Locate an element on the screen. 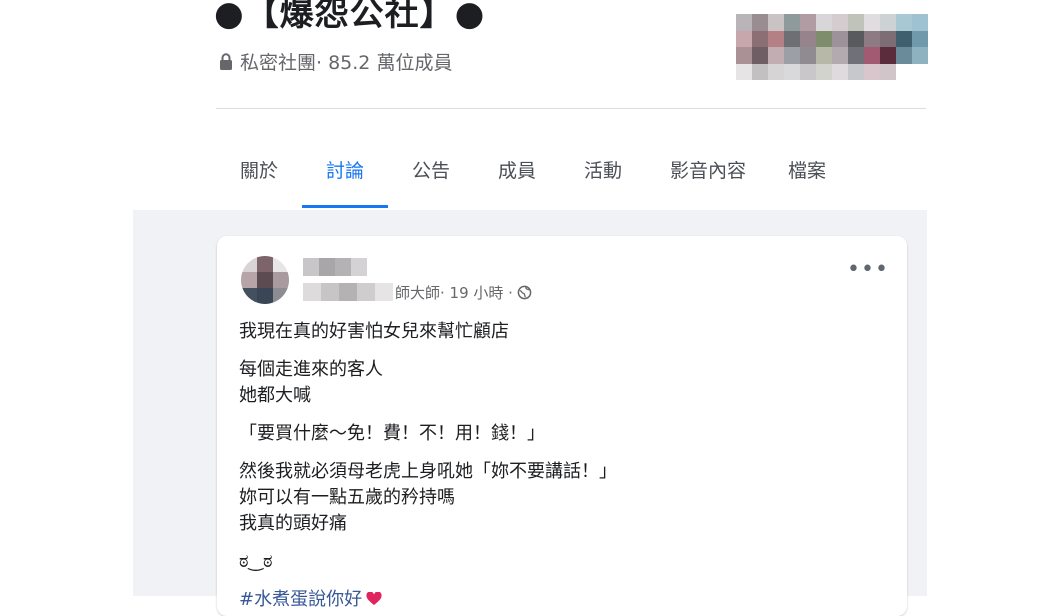 Image resolution: width=1060 pixels, height=616 pixels. more-options-button: ••• is located at coordinates (867, 273).